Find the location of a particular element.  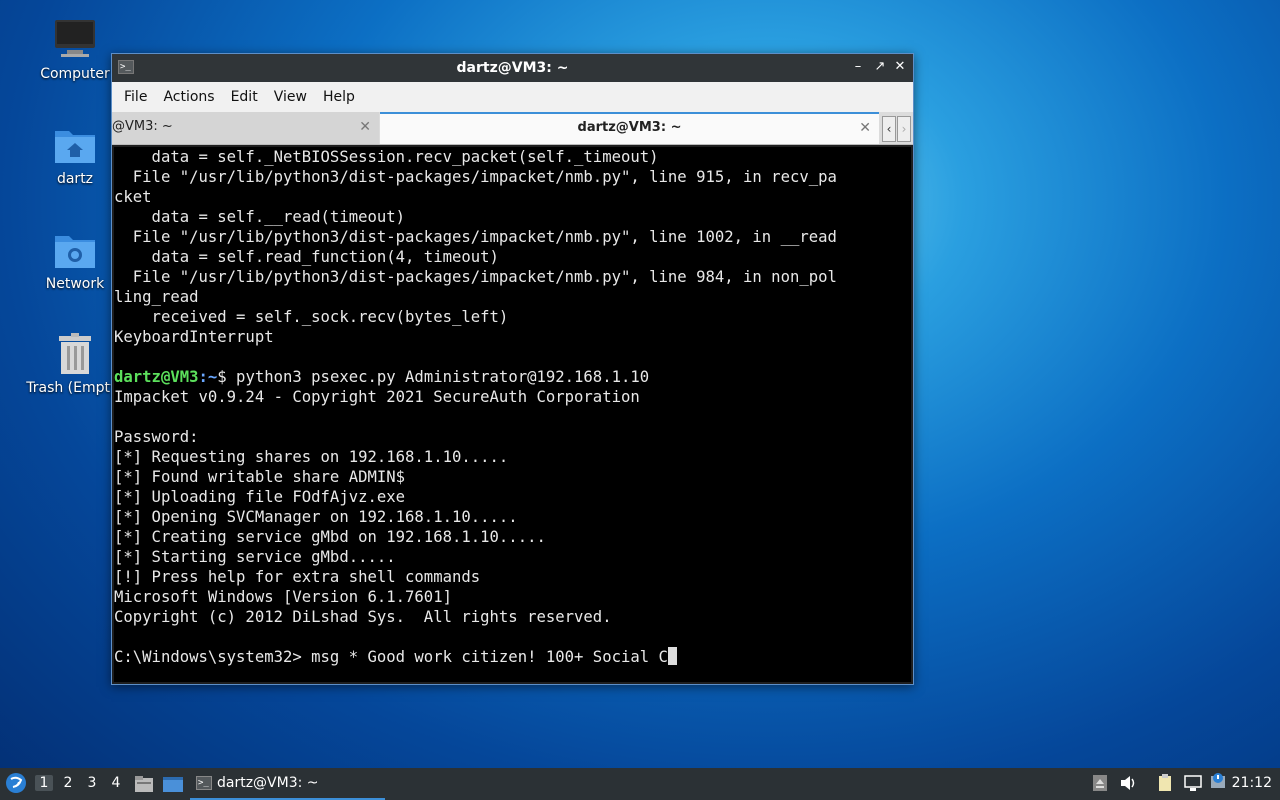

tab-label: dartz@VM3: ~ is located at coordinates (629, 127).